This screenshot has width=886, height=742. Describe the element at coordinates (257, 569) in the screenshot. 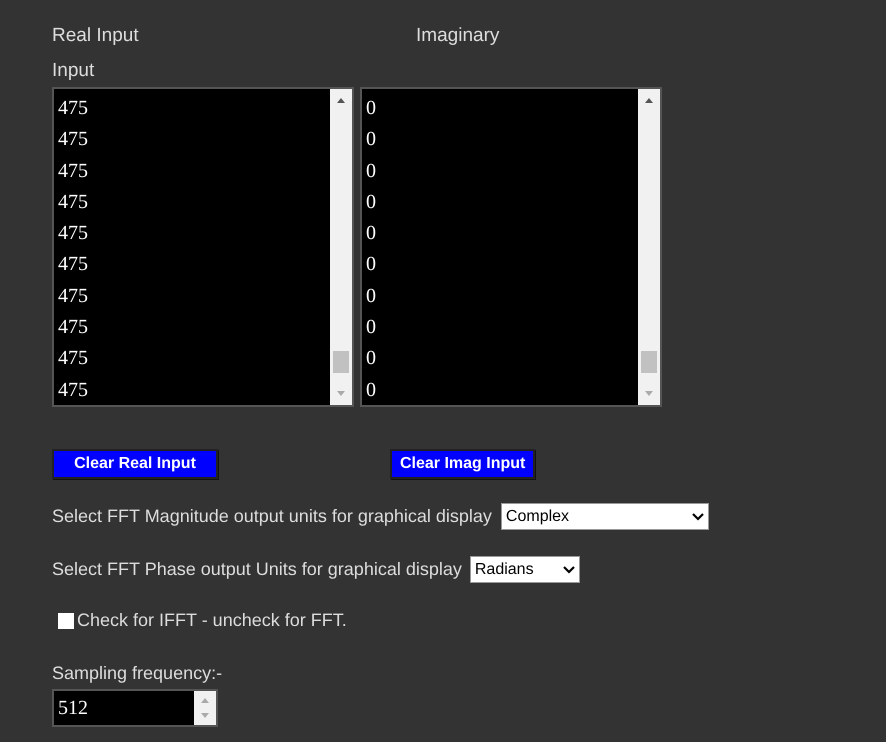

I see `phase-units-label: Select FFT Phase output Units for graphical display` at that location.